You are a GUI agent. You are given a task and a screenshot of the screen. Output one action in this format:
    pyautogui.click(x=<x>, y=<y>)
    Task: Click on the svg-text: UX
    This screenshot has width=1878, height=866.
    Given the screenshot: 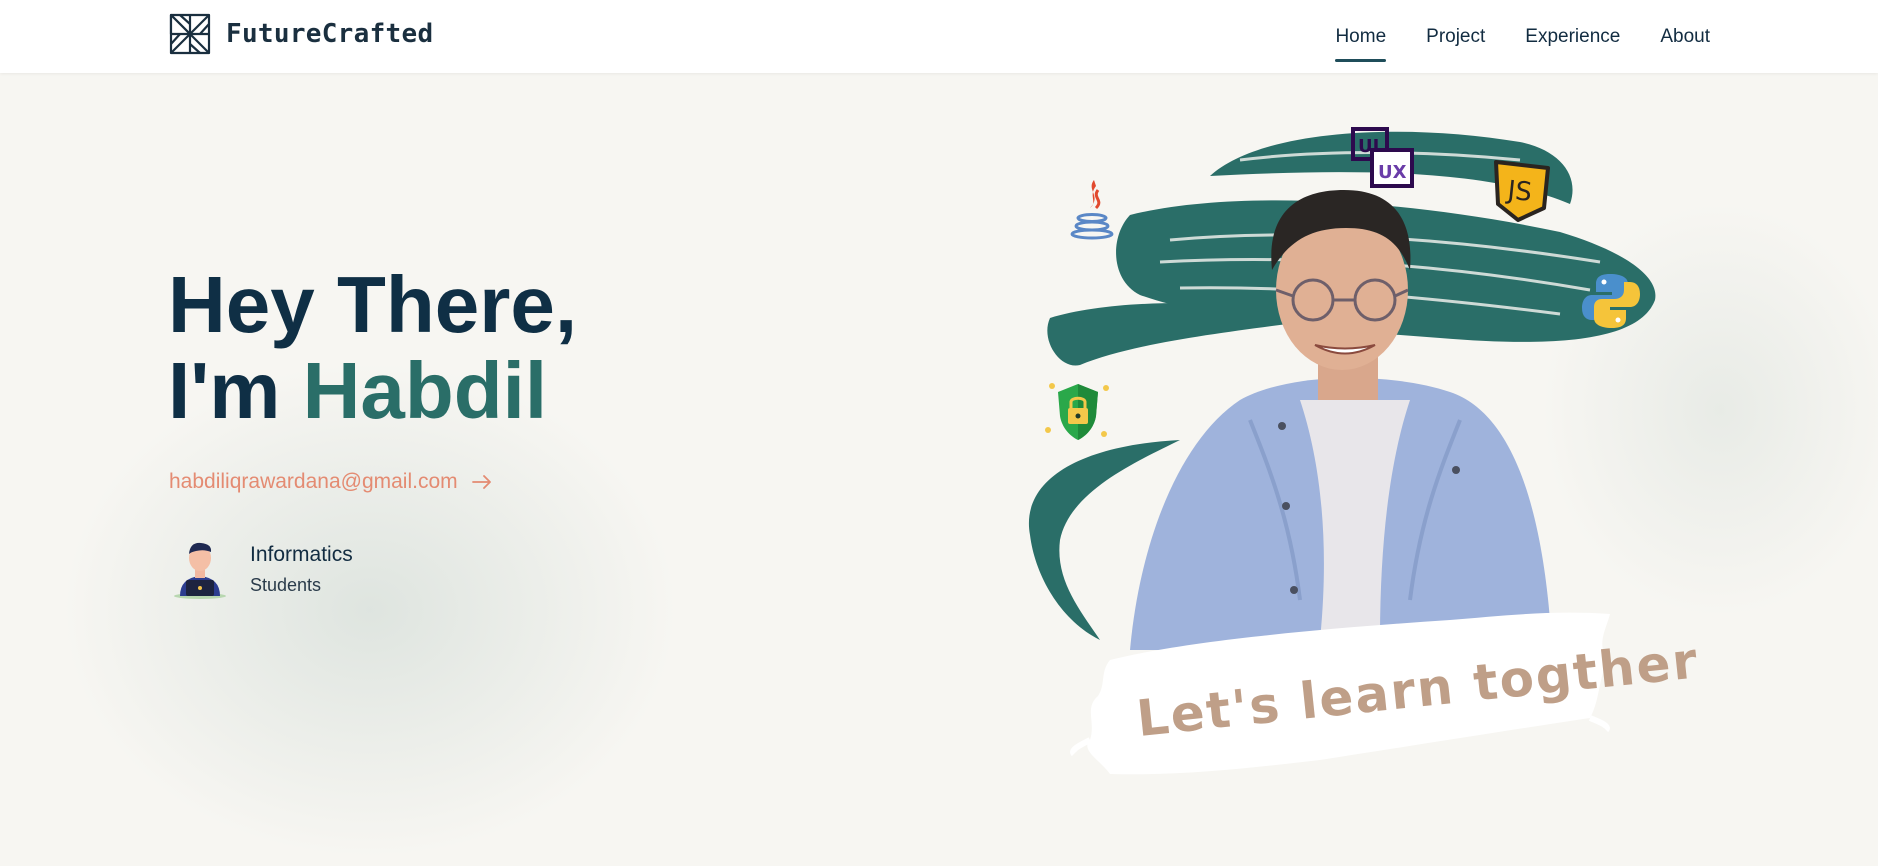 What is the action you would take?
    pyautogui.click(x=1392, y=172)
    